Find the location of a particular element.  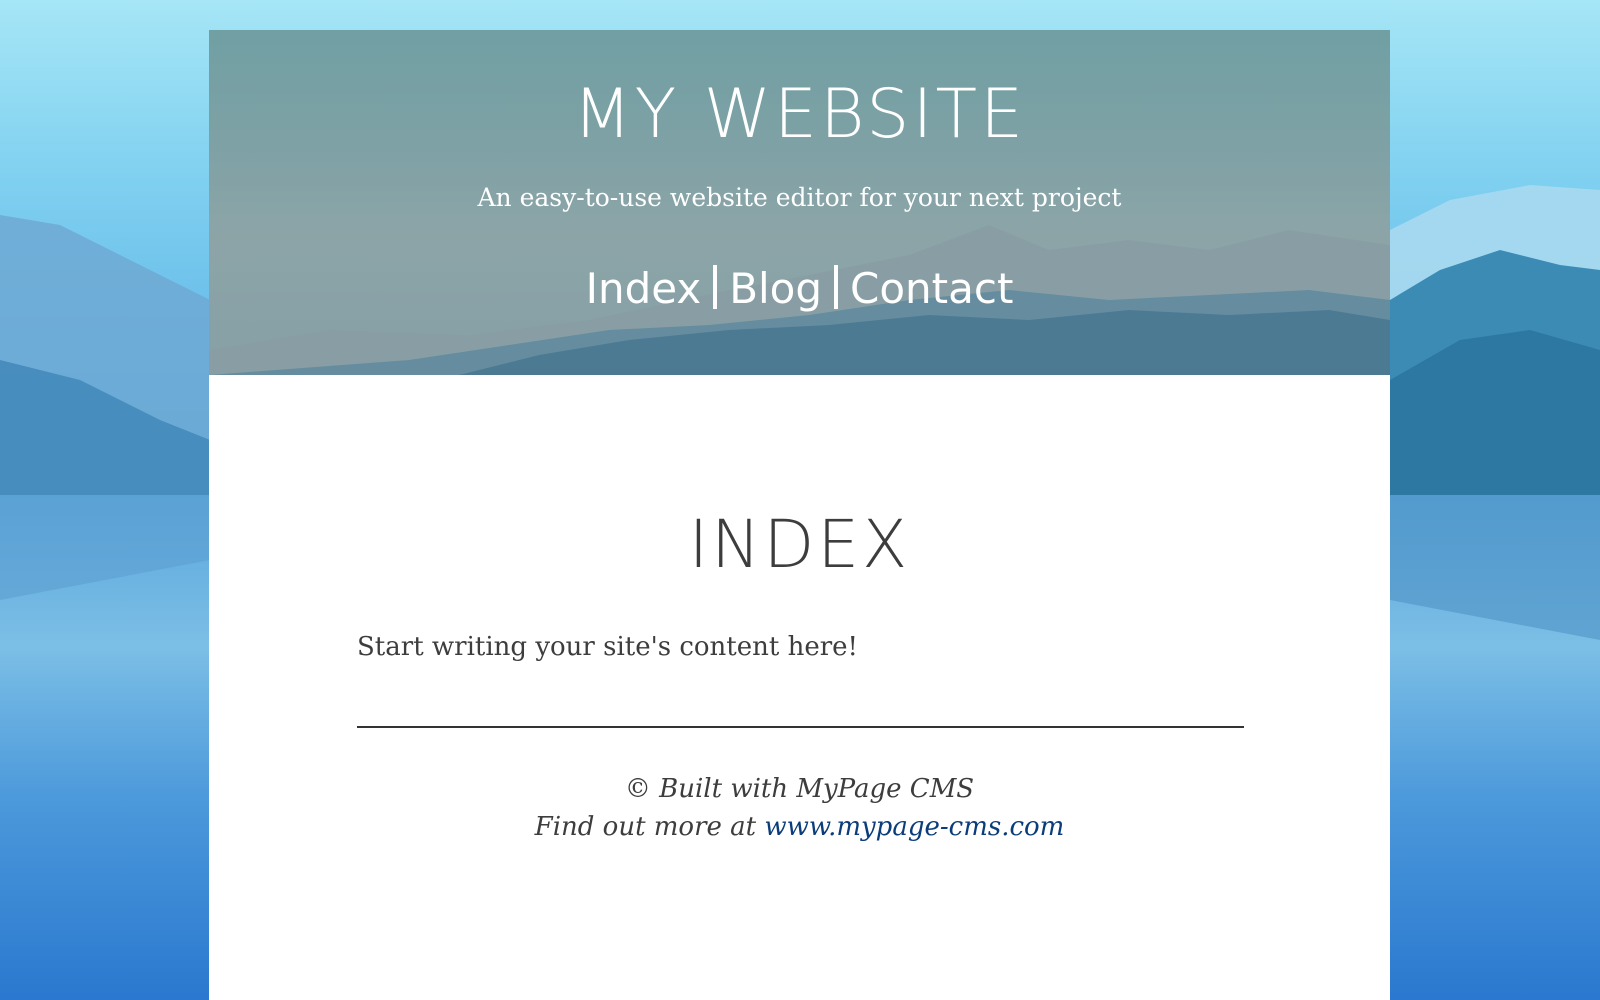

footer-more-prefix: Find out more at is located at coordinates (645, 827).